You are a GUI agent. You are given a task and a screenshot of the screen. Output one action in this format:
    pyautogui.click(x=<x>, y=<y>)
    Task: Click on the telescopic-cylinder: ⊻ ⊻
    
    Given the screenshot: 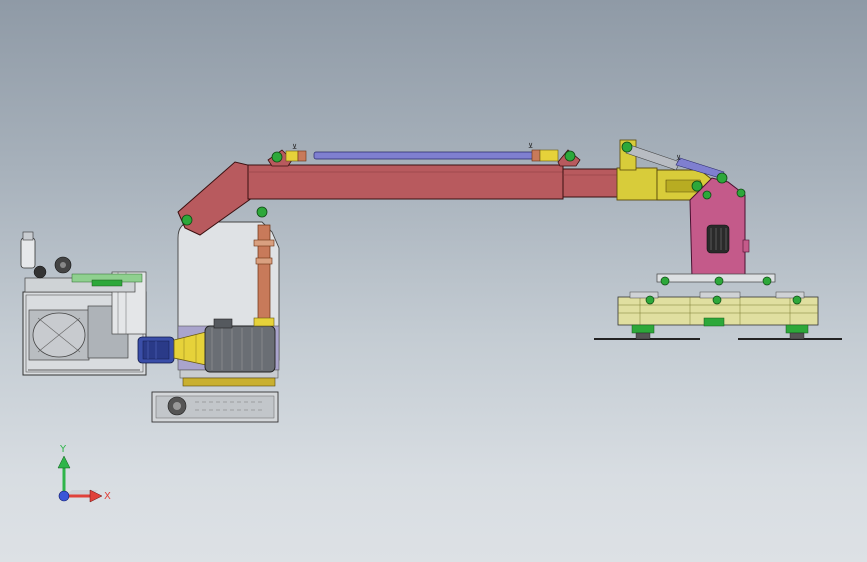 What is the action you would take?
    pyautogui.click(x=422, y=152)
    